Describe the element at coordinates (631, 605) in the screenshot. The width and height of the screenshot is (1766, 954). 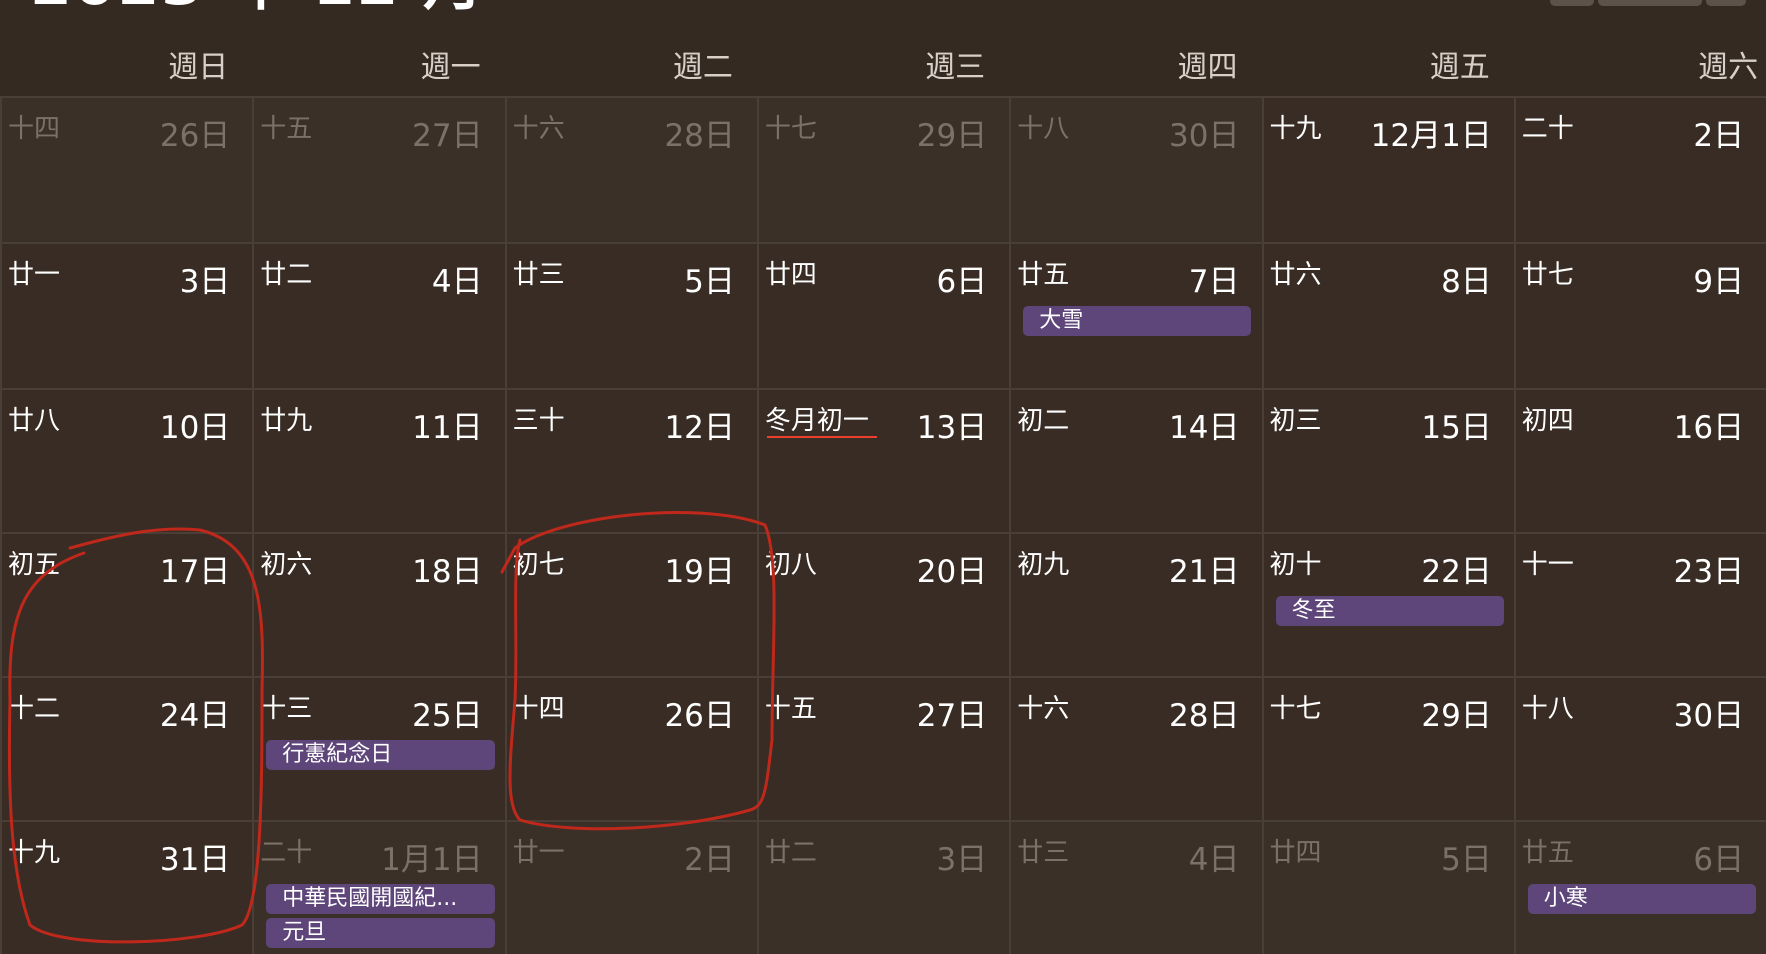
I see `day-cell: 初七 19日` at that location.